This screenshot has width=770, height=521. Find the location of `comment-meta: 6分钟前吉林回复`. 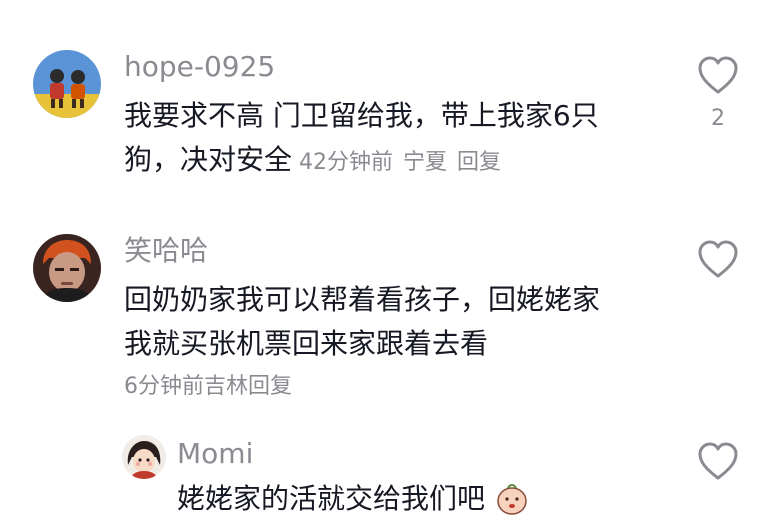

comment-meta: 6分钟前吉林回复 is located at coordinates (208, 387).